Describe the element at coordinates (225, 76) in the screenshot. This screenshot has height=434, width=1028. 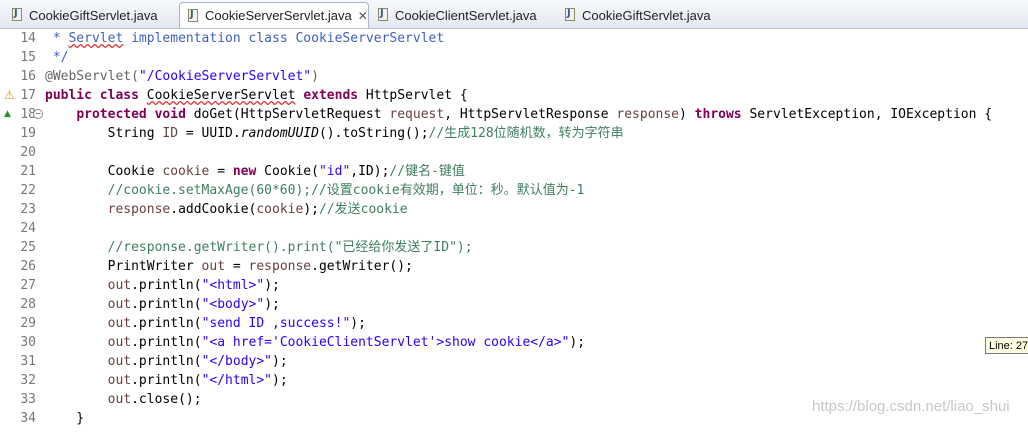
I see `code-token: "/CookieServerServlet"` at that location.